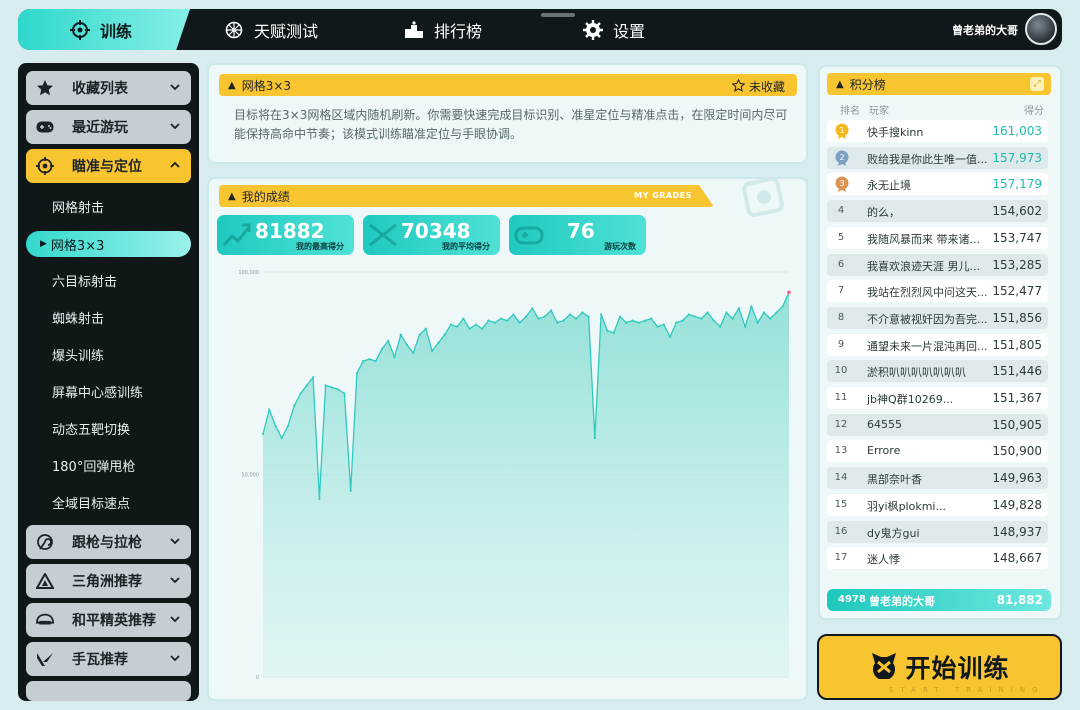 This screenshot has height=710, width=1080. Describe the element at coordinates (937, 371) in the screenshot. I see `leaderboard-row: 10 淤积叭叭叭叭叭叭叭 151,446` at that location.